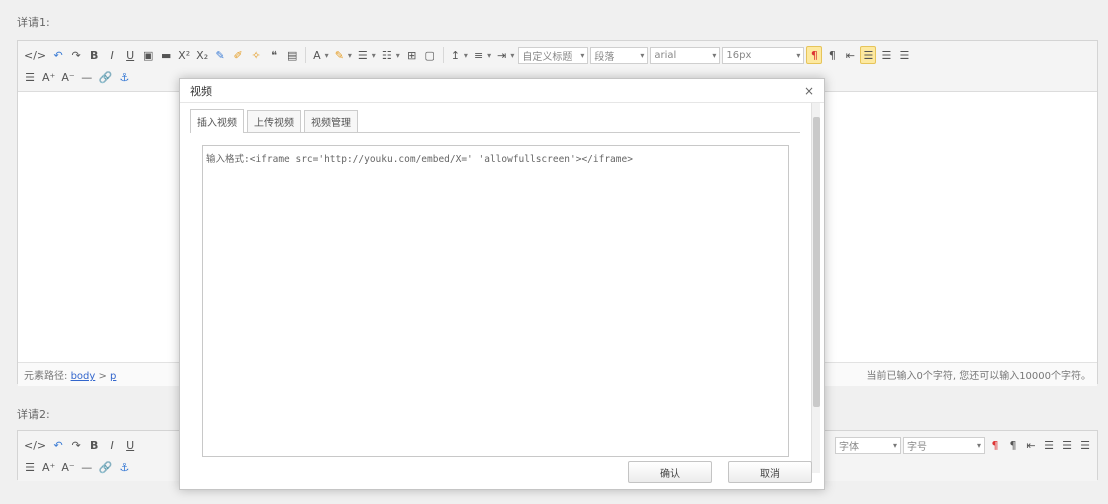  Describe the element at coordinates (670, 472) in the screenshot. I see `confirm-button: 确认` at that location.